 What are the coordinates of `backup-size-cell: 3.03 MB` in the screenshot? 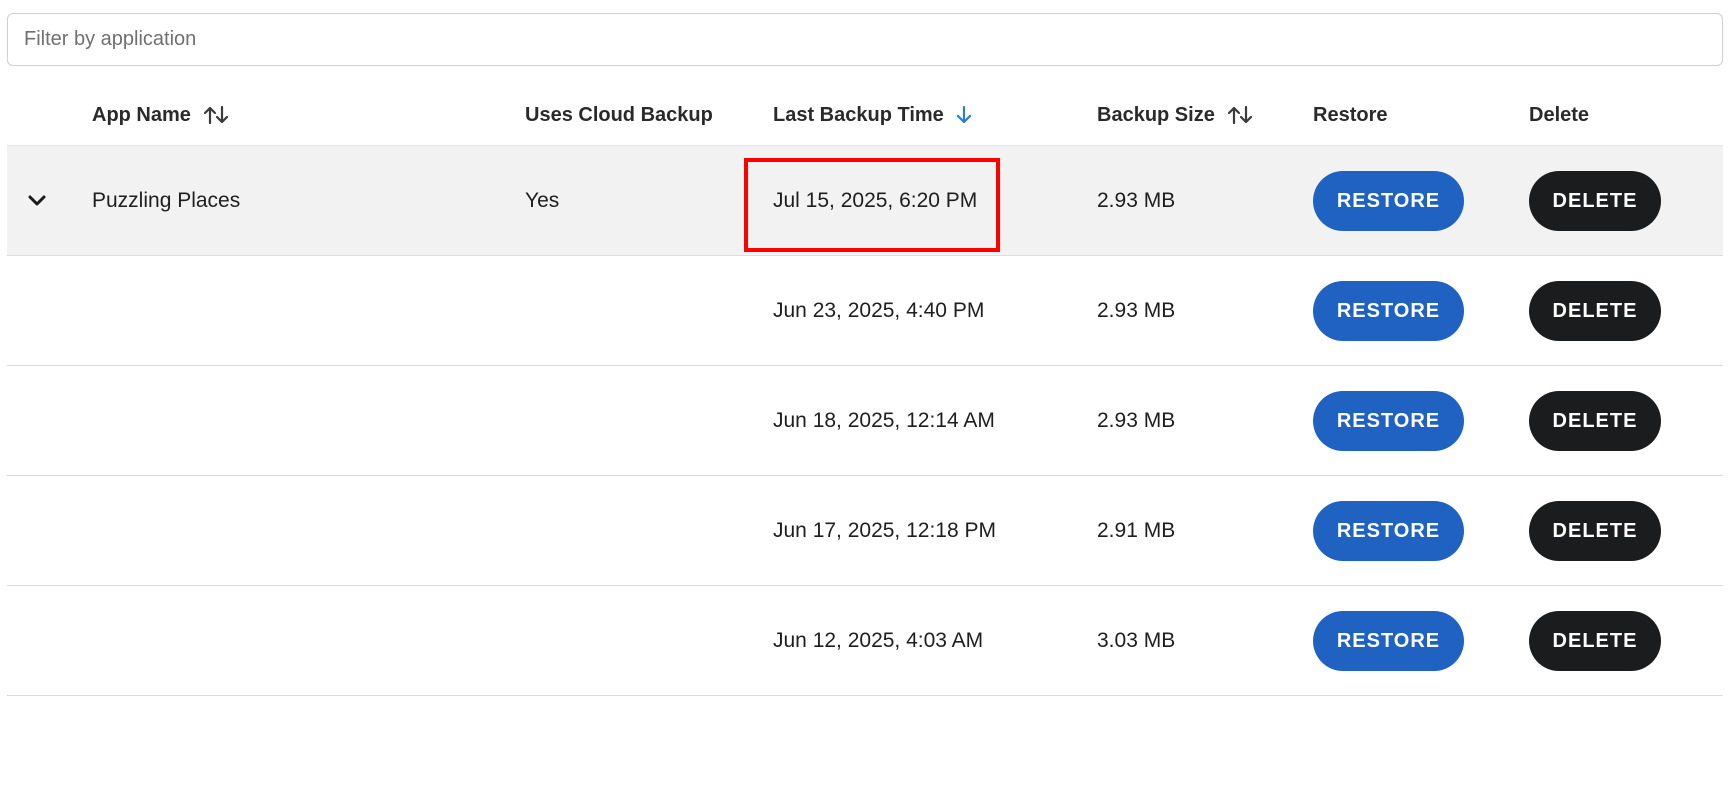 It's located at (1136, 640).